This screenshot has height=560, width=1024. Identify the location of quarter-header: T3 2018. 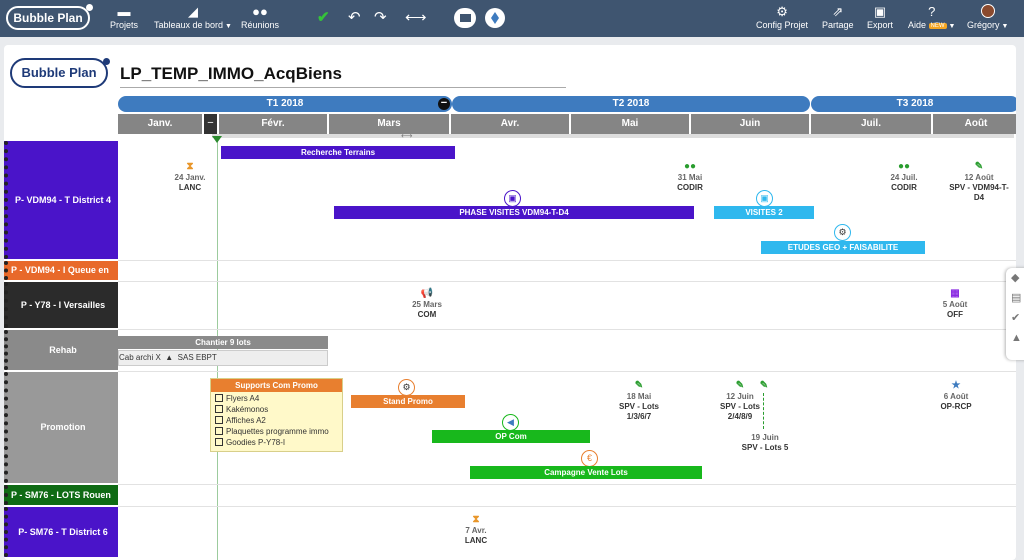
(913, 104).